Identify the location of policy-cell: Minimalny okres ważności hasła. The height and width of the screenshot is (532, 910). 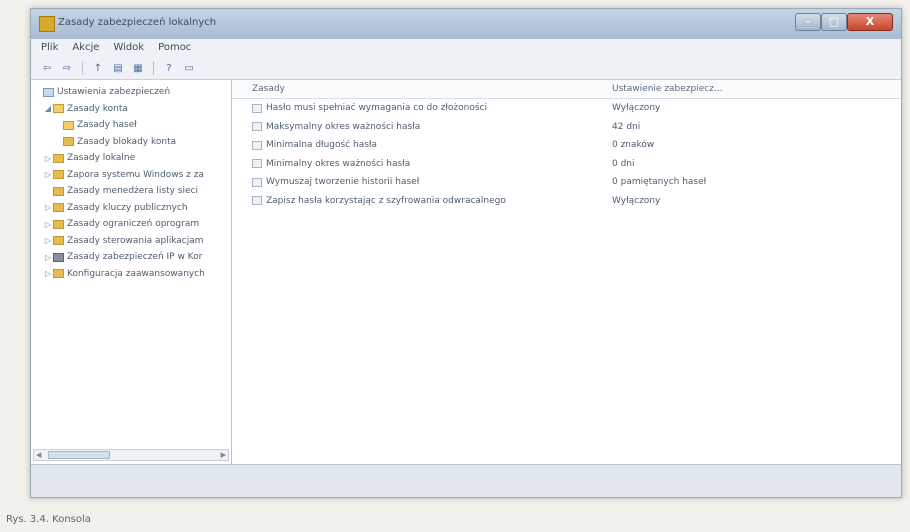
(417, 164).